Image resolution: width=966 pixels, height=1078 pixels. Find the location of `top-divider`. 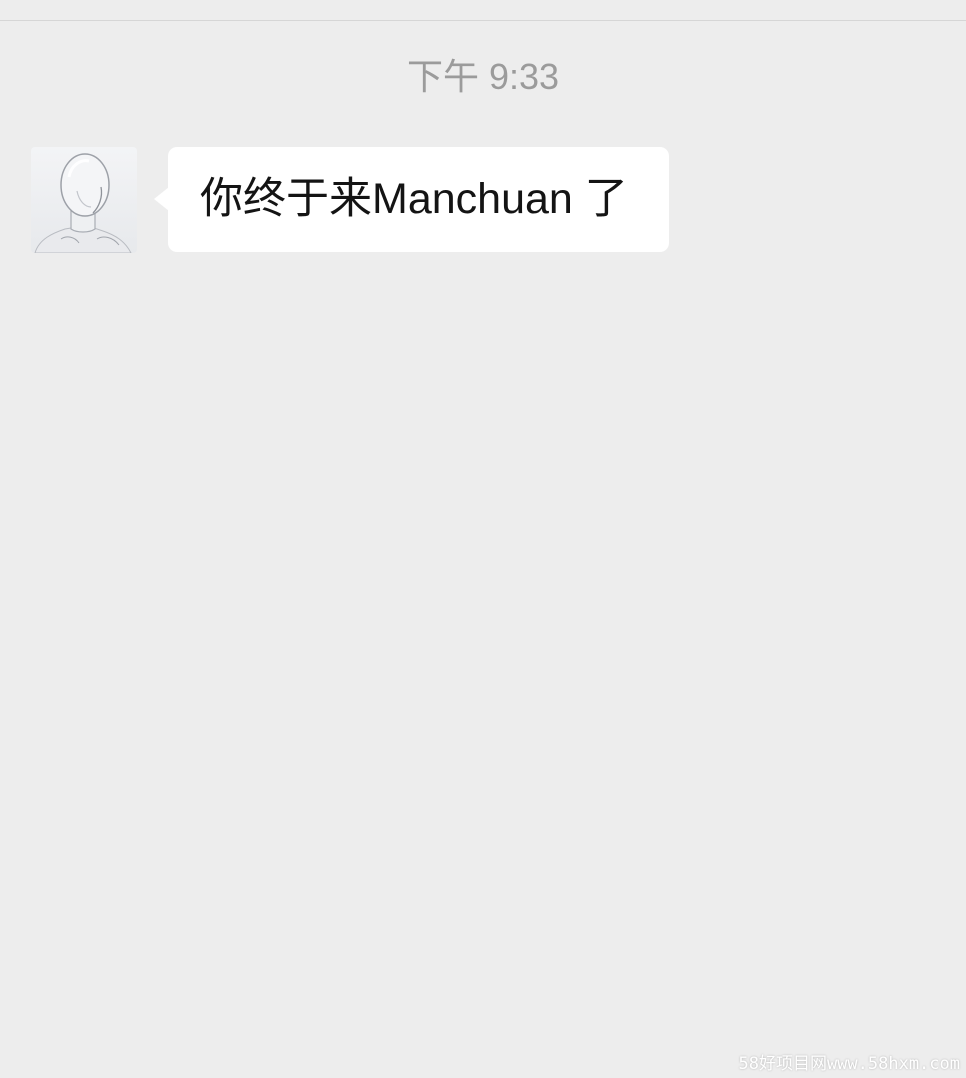

top-divider is located at coordinates (483, 20).